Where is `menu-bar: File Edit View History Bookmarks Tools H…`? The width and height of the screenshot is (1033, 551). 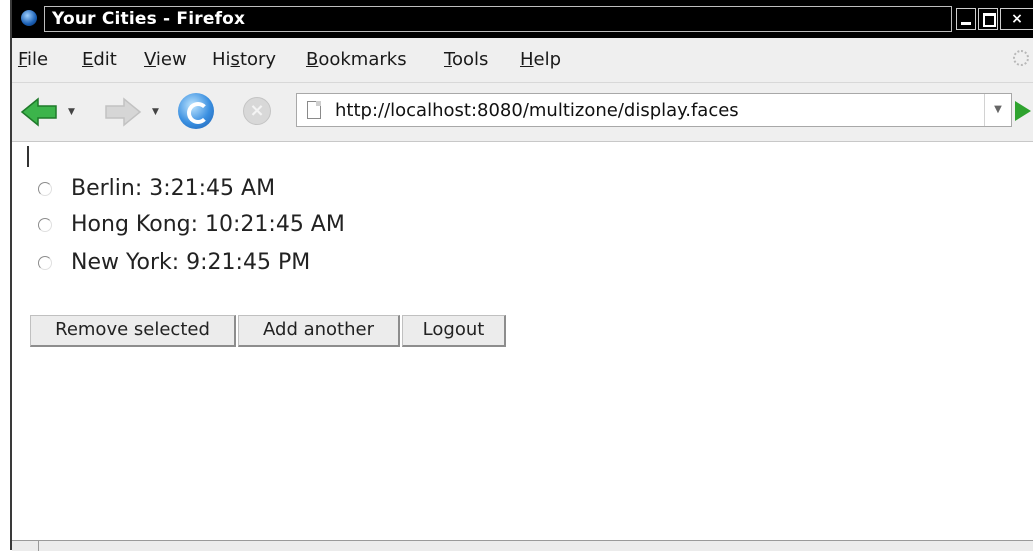
menu-bar: File Edit View History Bookmarks Tools H… is located at coordinates (522, 60).